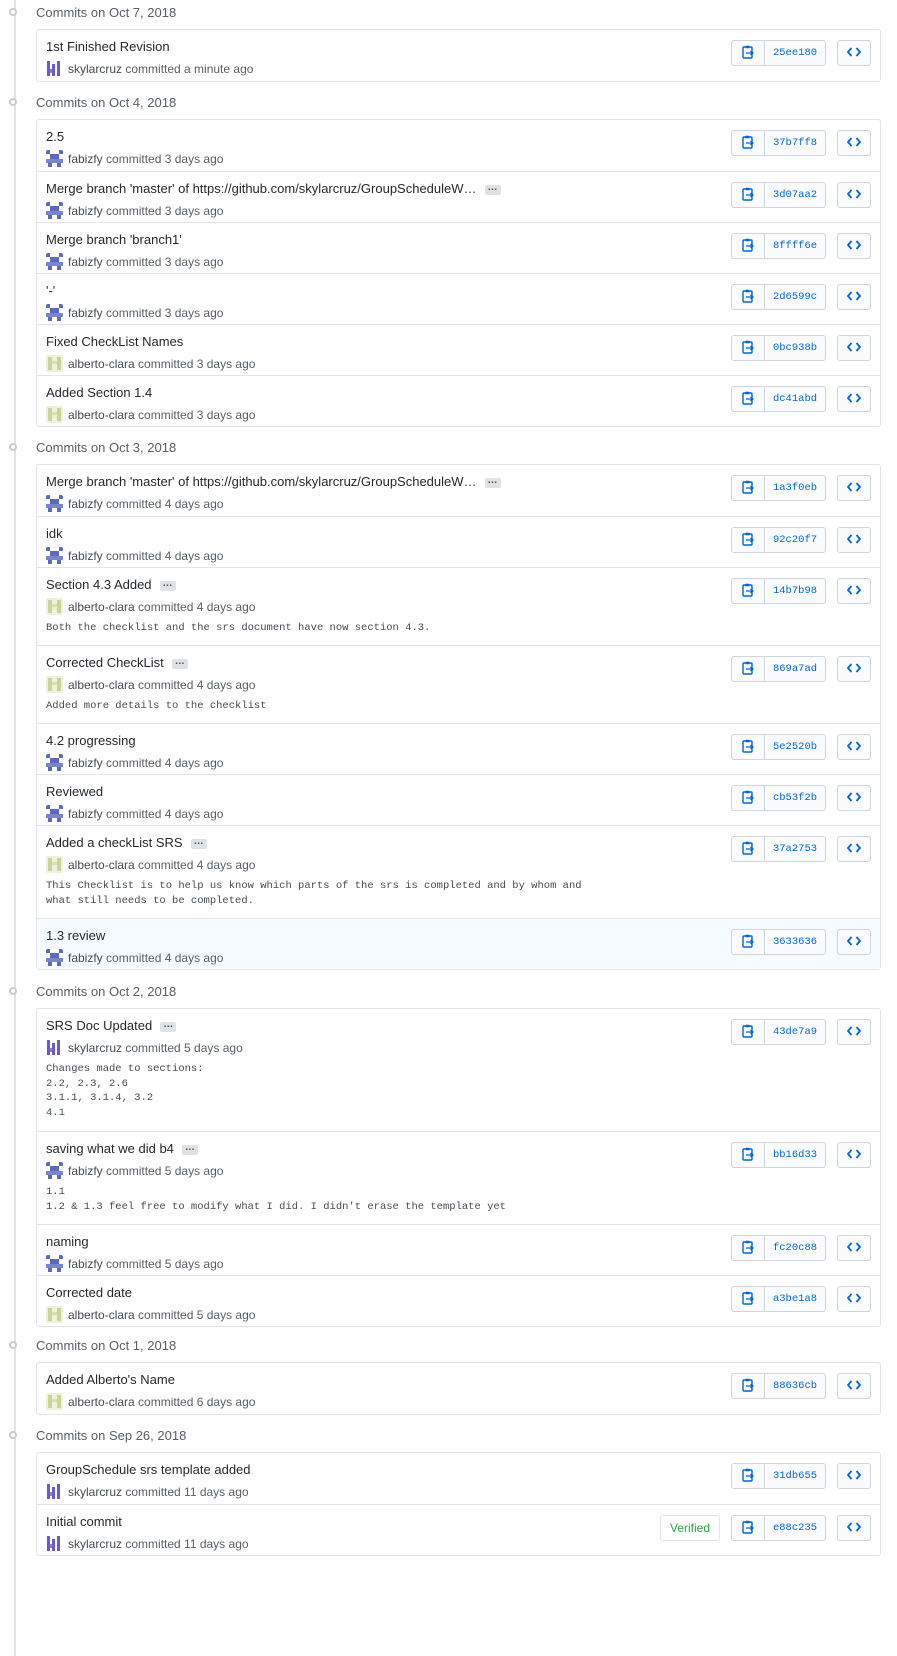 This screenshot has width=897, height=1656. Describe the element at coordinates (110, 1379) in the screenshot. I see `commit-message-link: Added Alberto's Name` at that location.